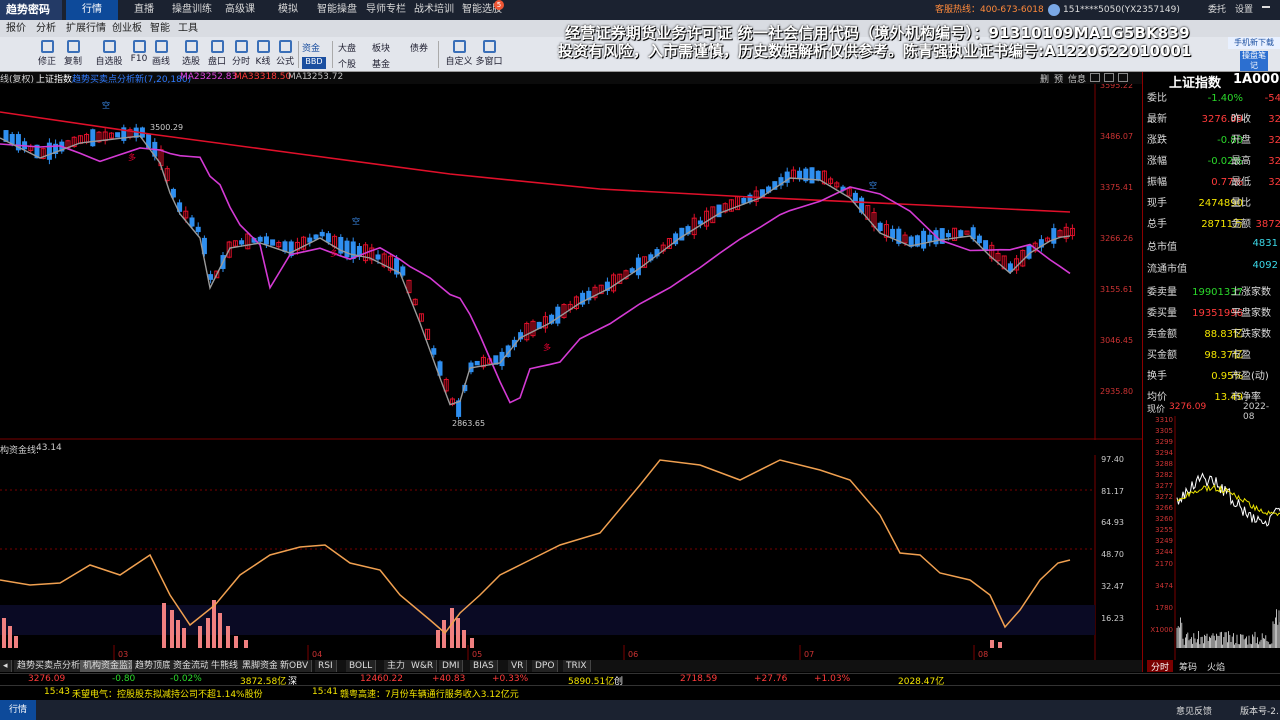 The height and width of the screenshot is (720, 1280). What do you see at coordinates (191, 54) in the screenshot?
I see `stock-screen-button: 选股` at bounding box center [191, 54].